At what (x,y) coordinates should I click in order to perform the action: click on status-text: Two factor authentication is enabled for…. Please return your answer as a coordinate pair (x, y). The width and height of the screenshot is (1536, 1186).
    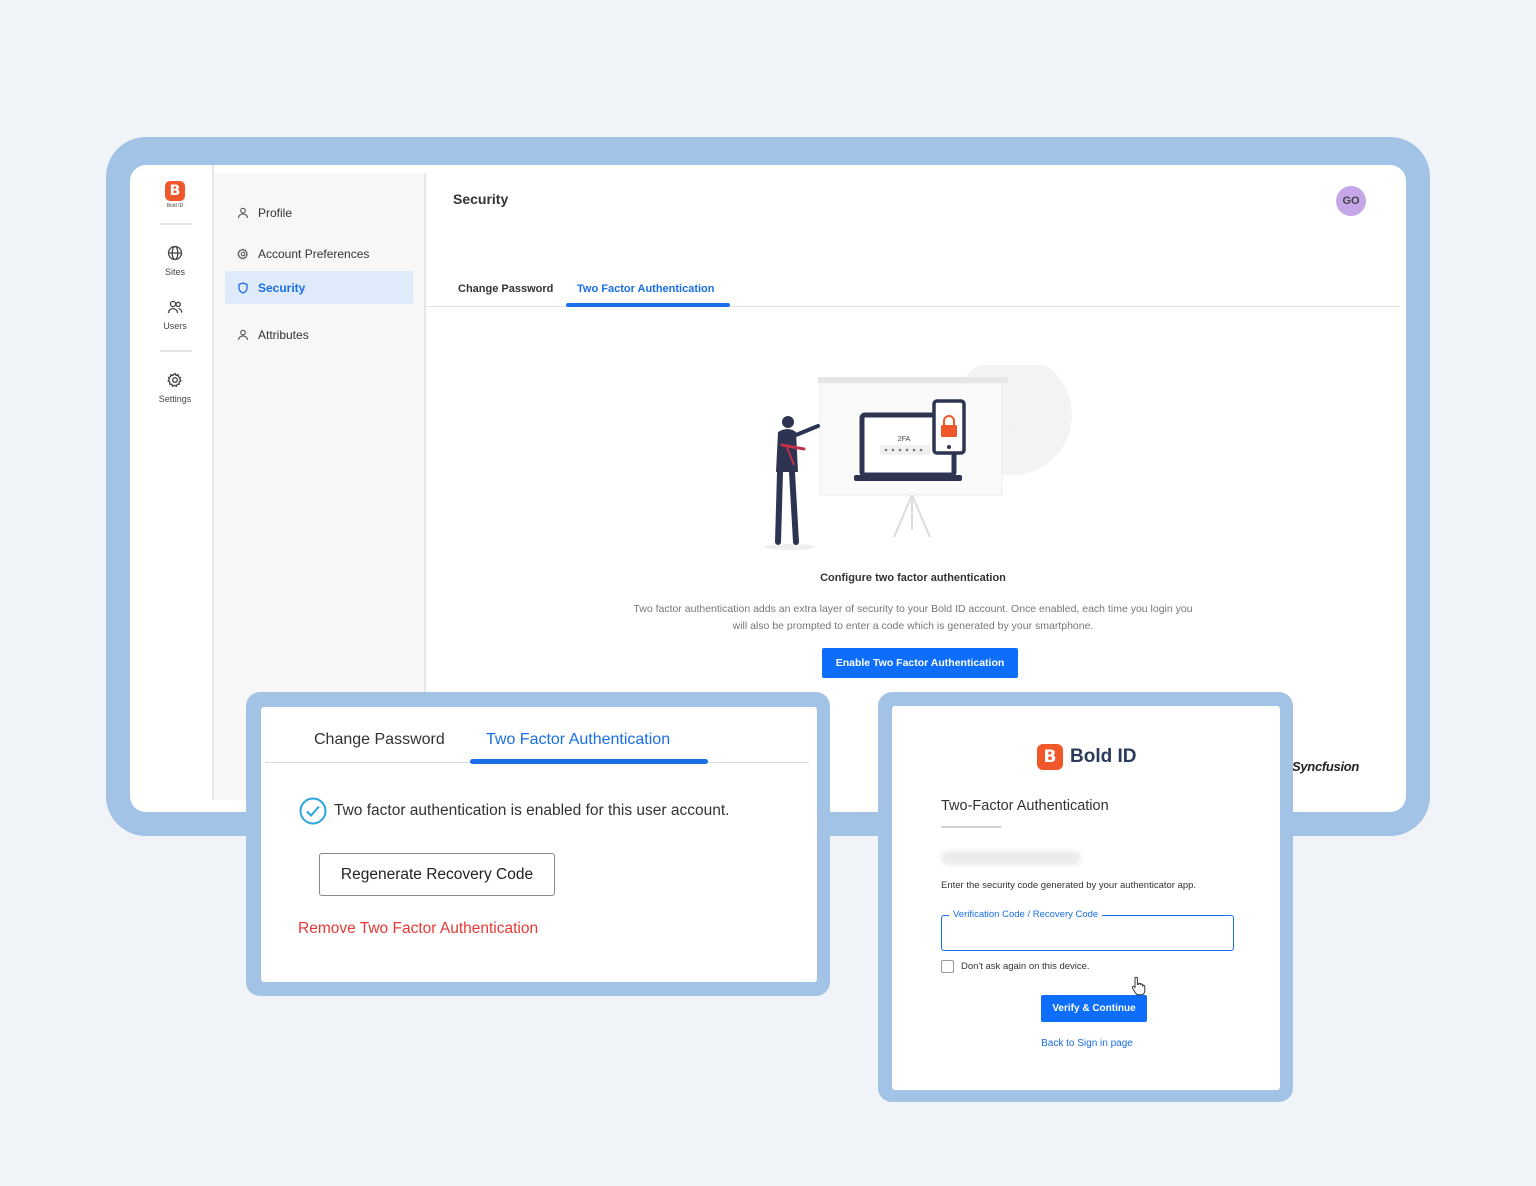
    Looking at the image, I should click on (532, 810).